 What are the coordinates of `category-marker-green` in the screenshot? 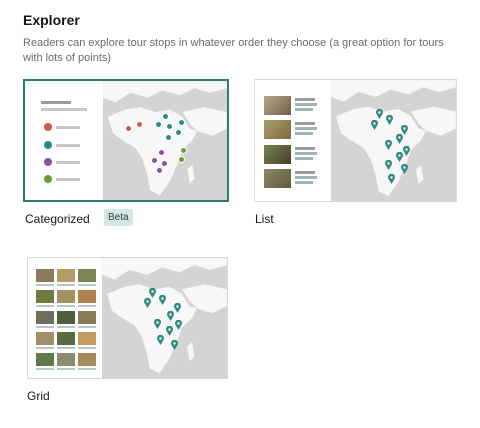 It's located at (48, 179).